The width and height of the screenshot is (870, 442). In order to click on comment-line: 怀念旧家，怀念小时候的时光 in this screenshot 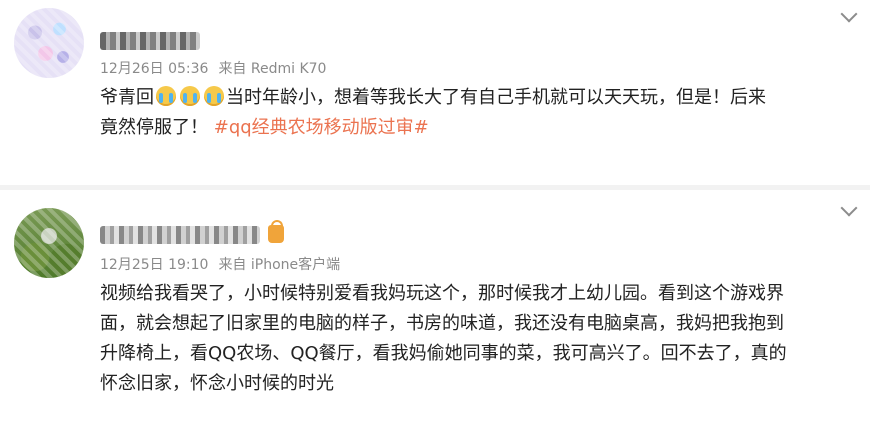, I will do `click(217, 383)`.